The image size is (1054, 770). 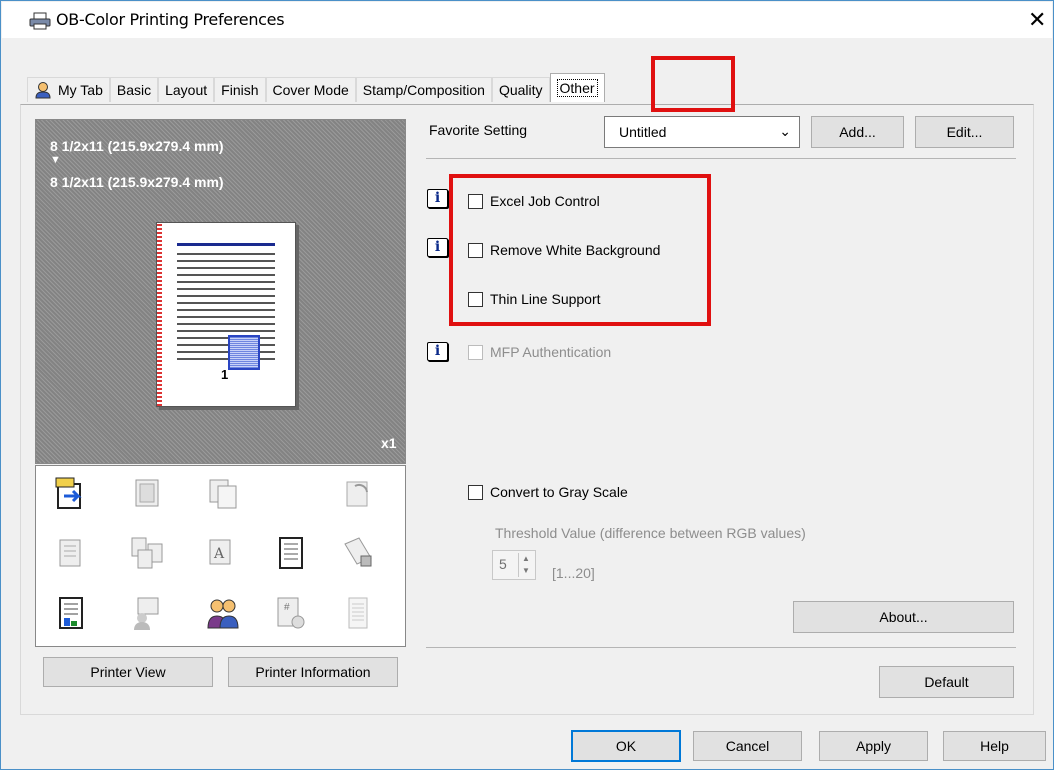 I want to click on image-block, so click(x=244, y=352).